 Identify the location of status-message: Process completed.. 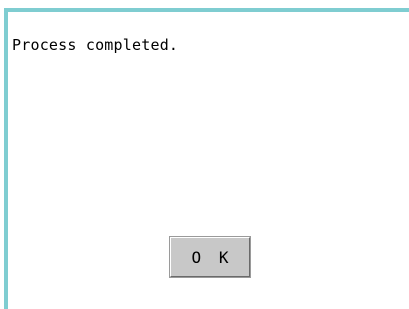
(95, 45).